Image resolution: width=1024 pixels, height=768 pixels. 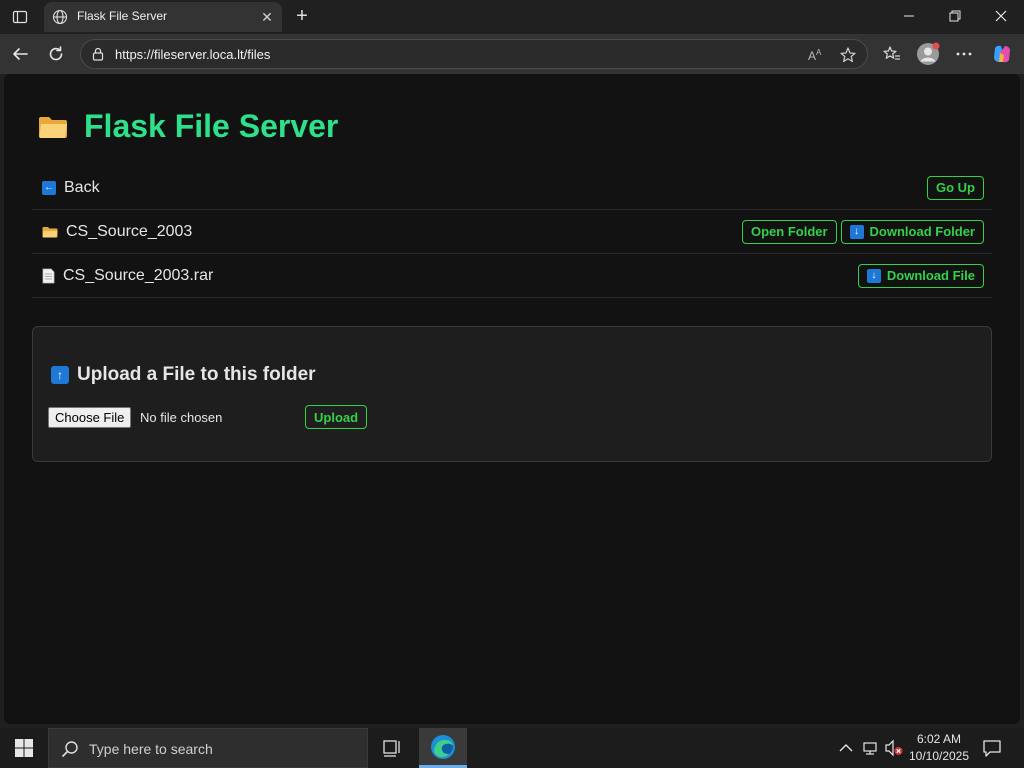 I want to click on download-folder-button: ↓ Download Folder, so click(x=912, y=231).